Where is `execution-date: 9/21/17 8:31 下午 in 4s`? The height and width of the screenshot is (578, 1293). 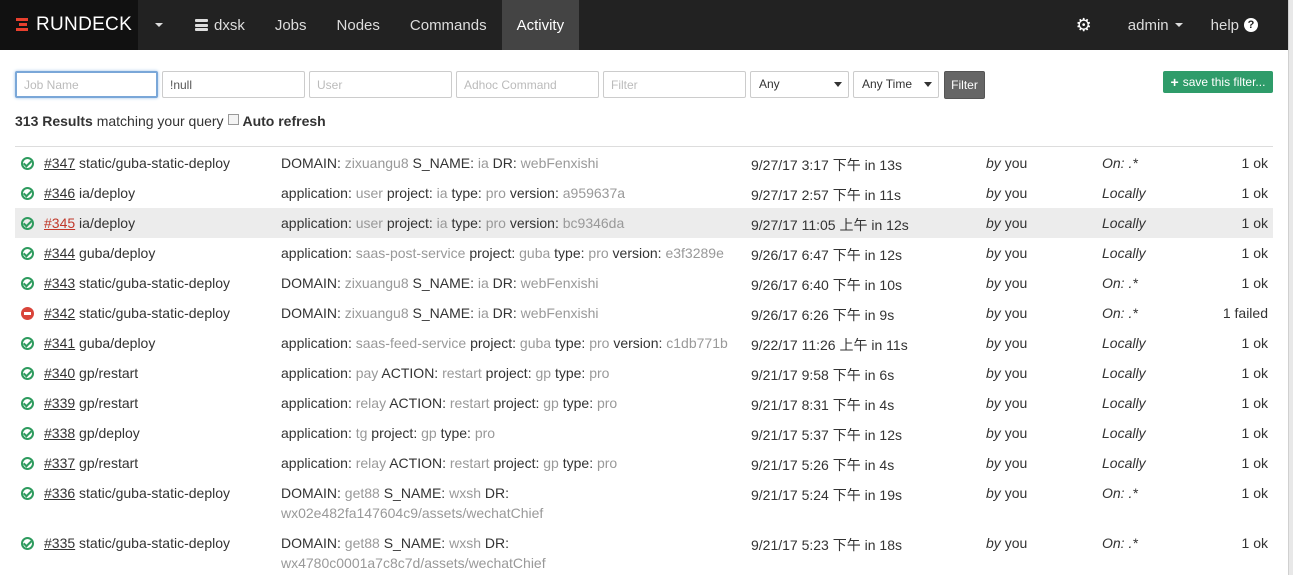 execution-date: 9/21/17 8:31 下午 in 4s is located at coordinates (823, 405).